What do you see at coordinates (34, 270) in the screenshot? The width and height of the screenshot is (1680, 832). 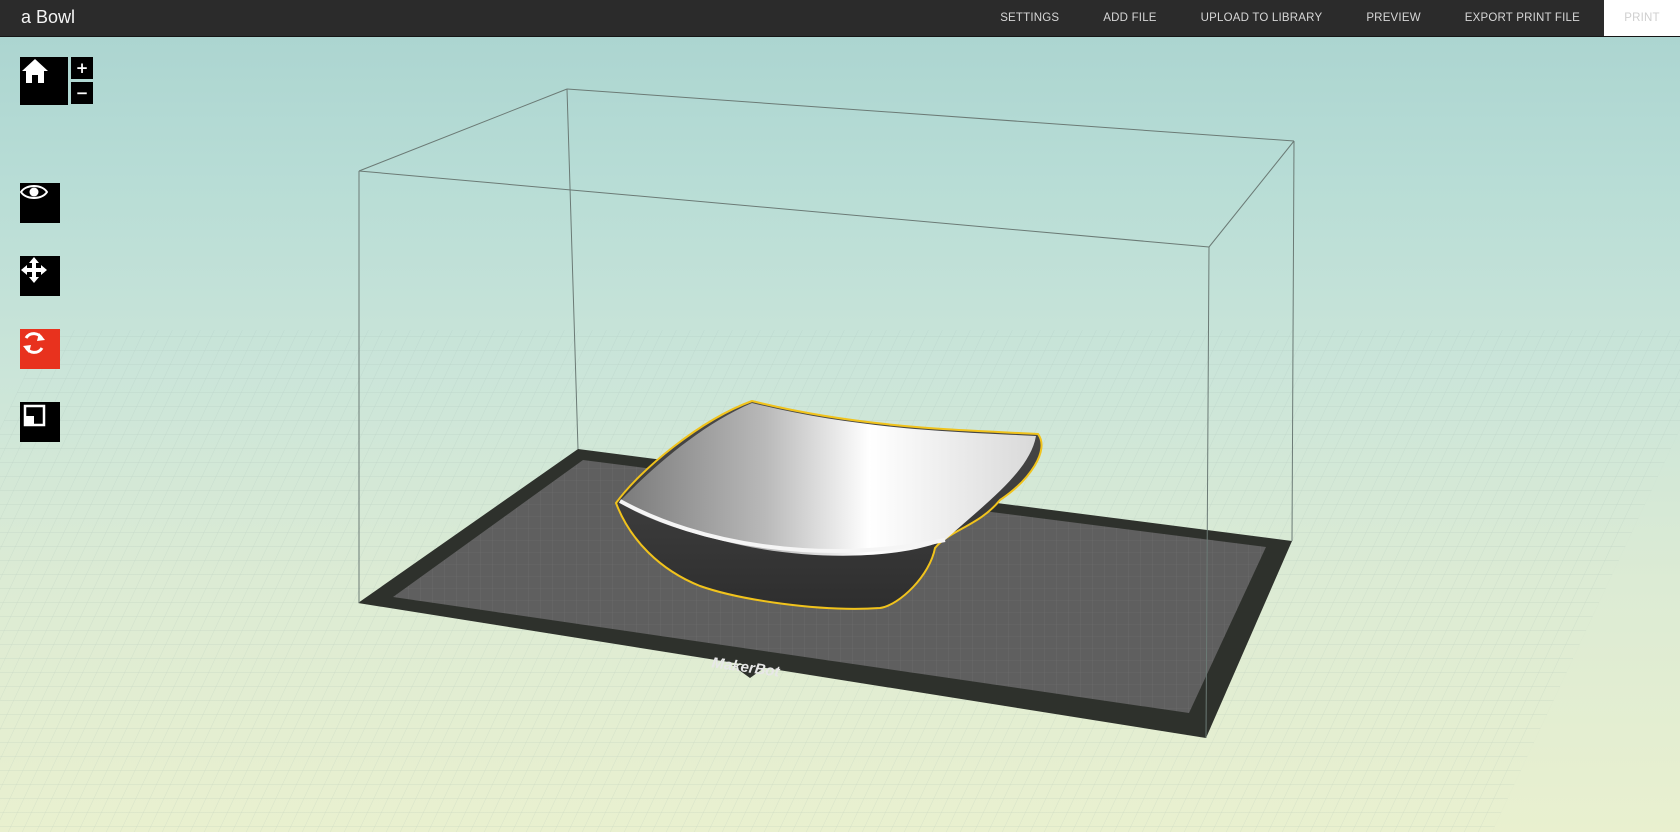 I see `move-arrows-icon` at bounding box center [34, 270].